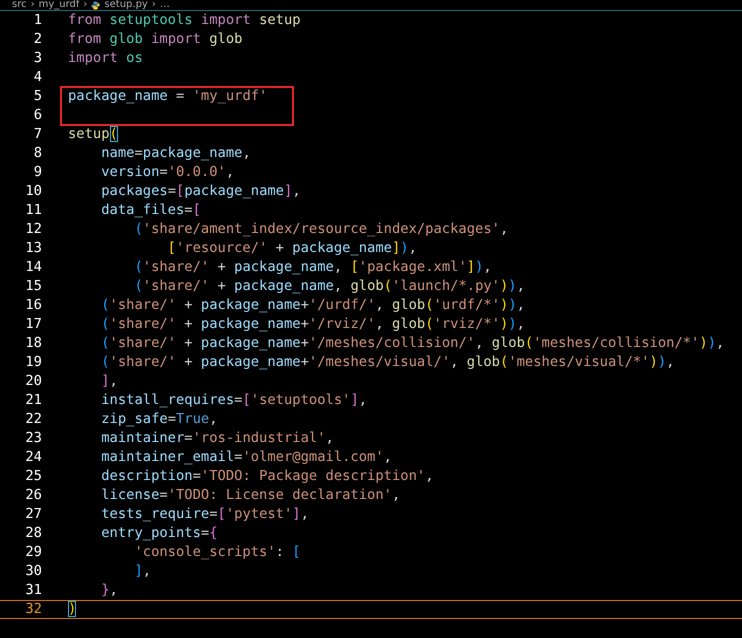 The height and width of the screenshot is (638, 742). I want to click on line-number: 29, so click(33, 552).